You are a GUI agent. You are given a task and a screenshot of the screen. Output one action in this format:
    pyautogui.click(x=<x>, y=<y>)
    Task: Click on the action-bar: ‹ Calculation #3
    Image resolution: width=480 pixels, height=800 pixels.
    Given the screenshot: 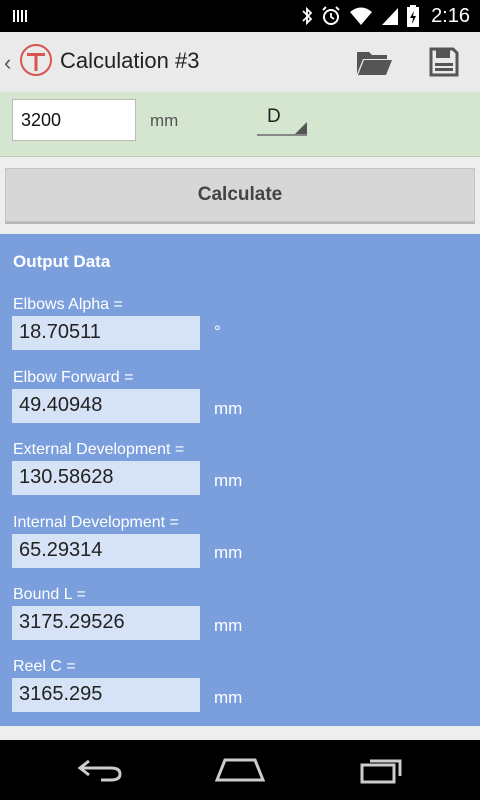 What is the action you would take?
    pyautogui.click(x=240, y=62)
    